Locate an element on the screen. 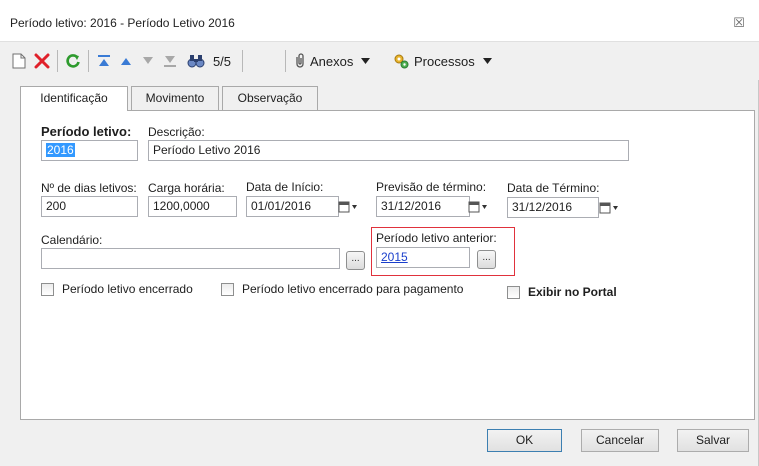 The image size is (759, 466). calendario-label: Calendário: is located at coordinates (72, 240).